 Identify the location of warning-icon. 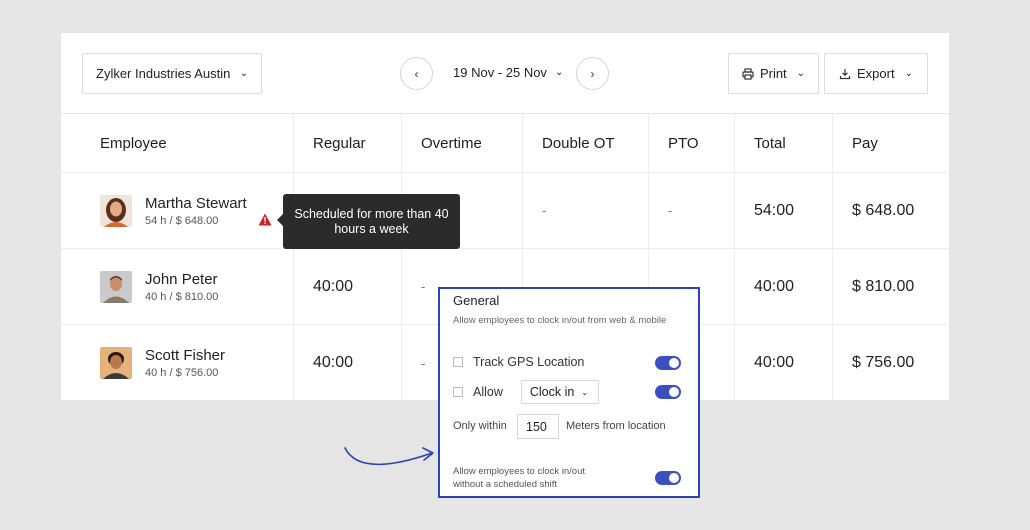
(265, 219).